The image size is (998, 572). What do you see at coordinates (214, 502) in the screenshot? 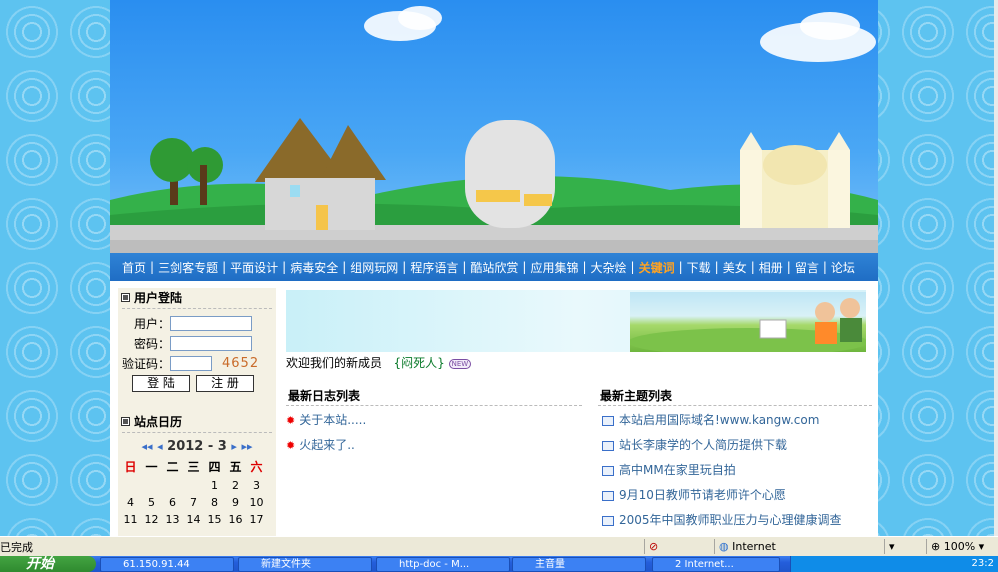
I see `calendar-day: 8` at bounding box center [214, 502].